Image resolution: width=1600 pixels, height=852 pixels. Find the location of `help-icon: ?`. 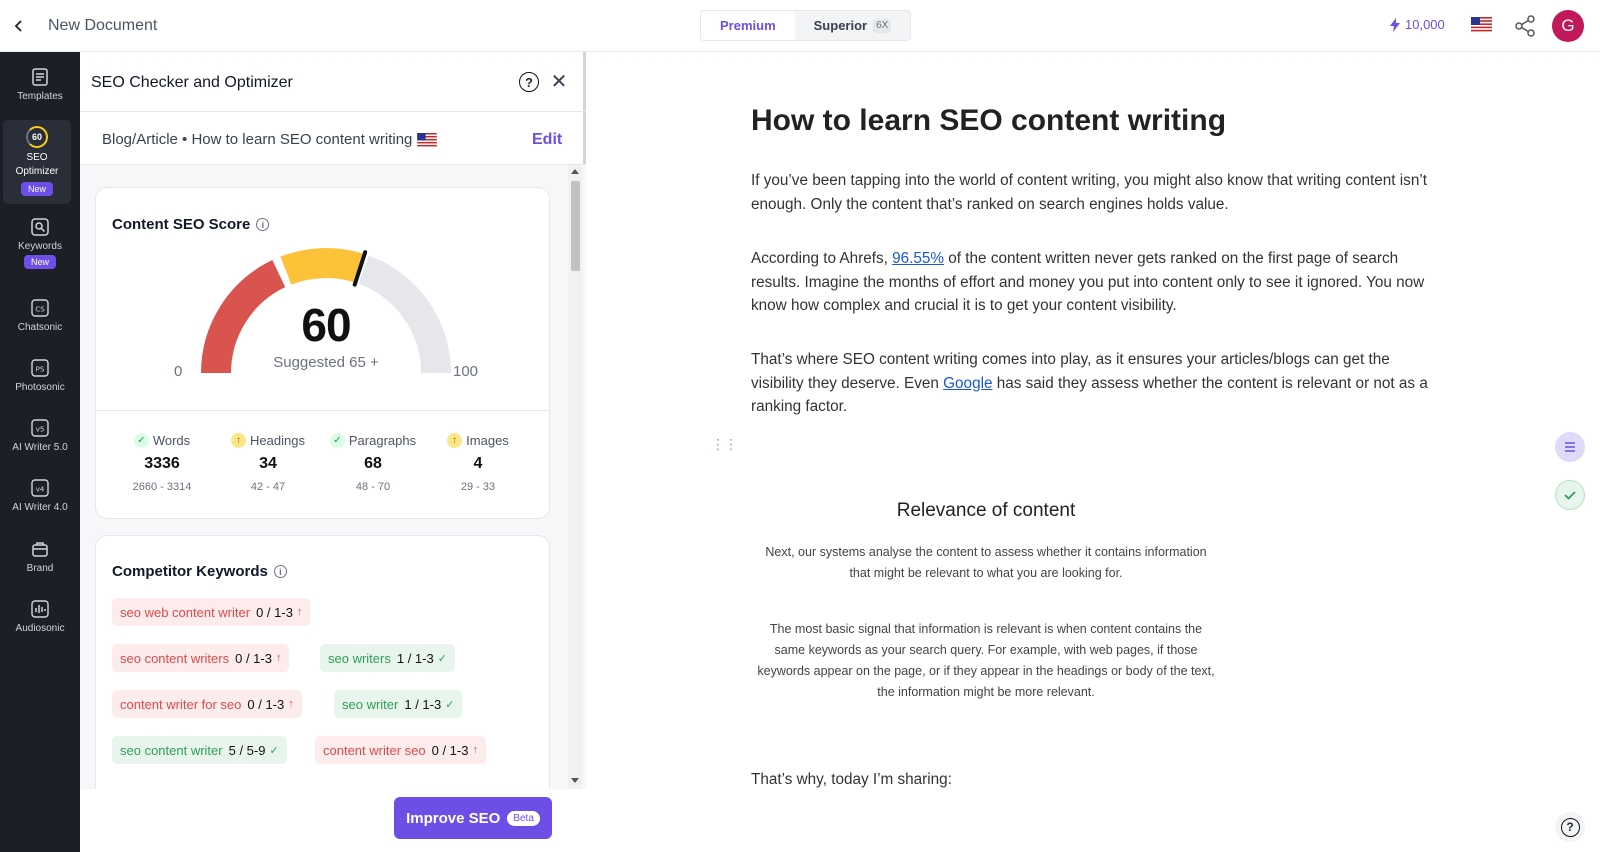

help-icon: ? is located at coordinates (529, 82).